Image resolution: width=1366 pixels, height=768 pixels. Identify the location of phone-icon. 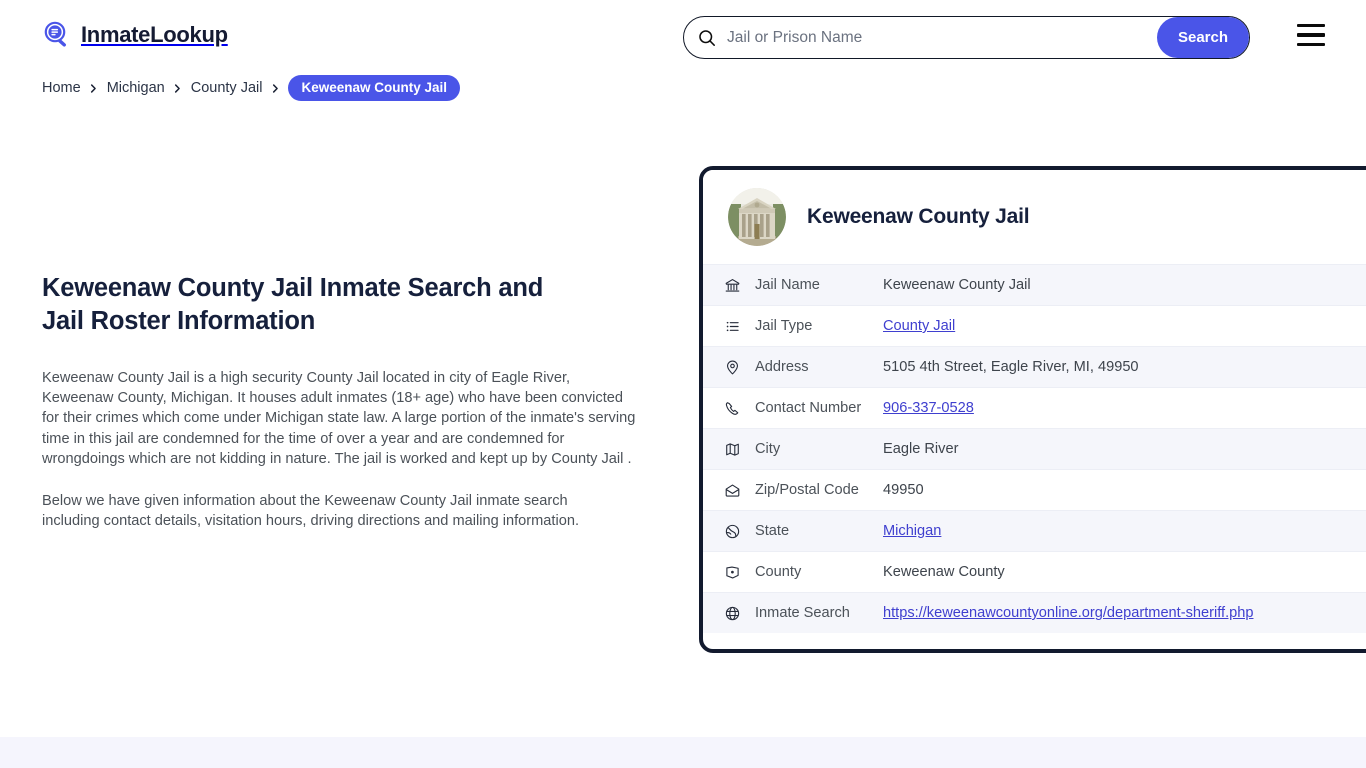
(732, 408).